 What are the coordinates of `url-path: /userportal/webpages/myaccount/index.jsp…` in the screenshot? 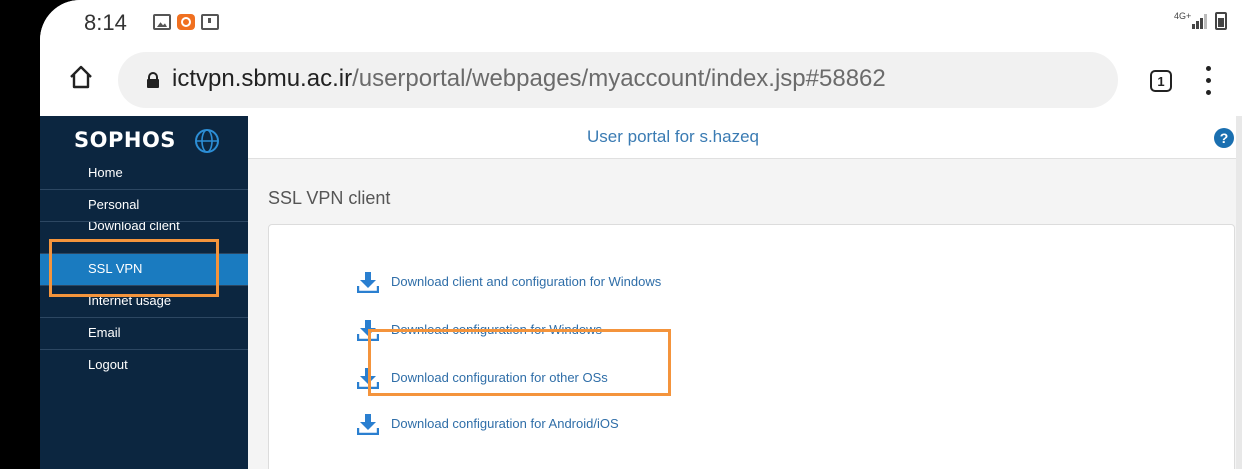 It's located at (619, 78).